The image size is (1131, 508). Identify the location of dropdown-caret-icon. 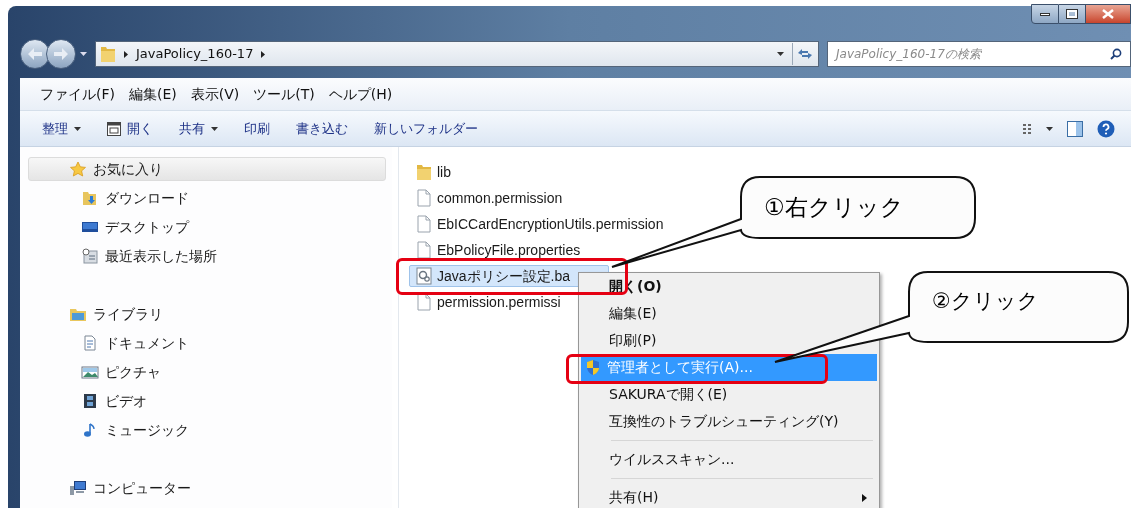
(780, 54).